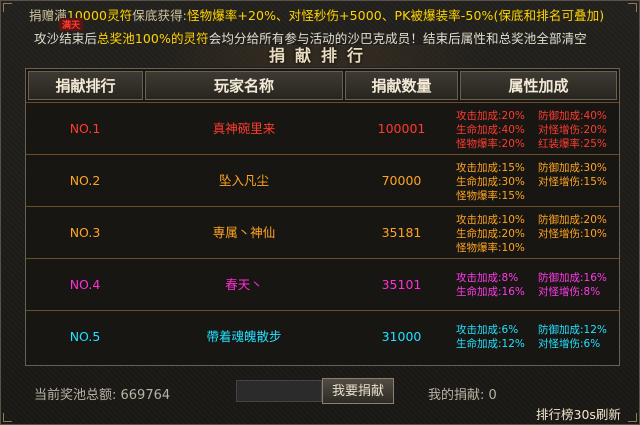 The image size is (640, 425). I want to click on rank-cell: NO.3, so click(85, 232).